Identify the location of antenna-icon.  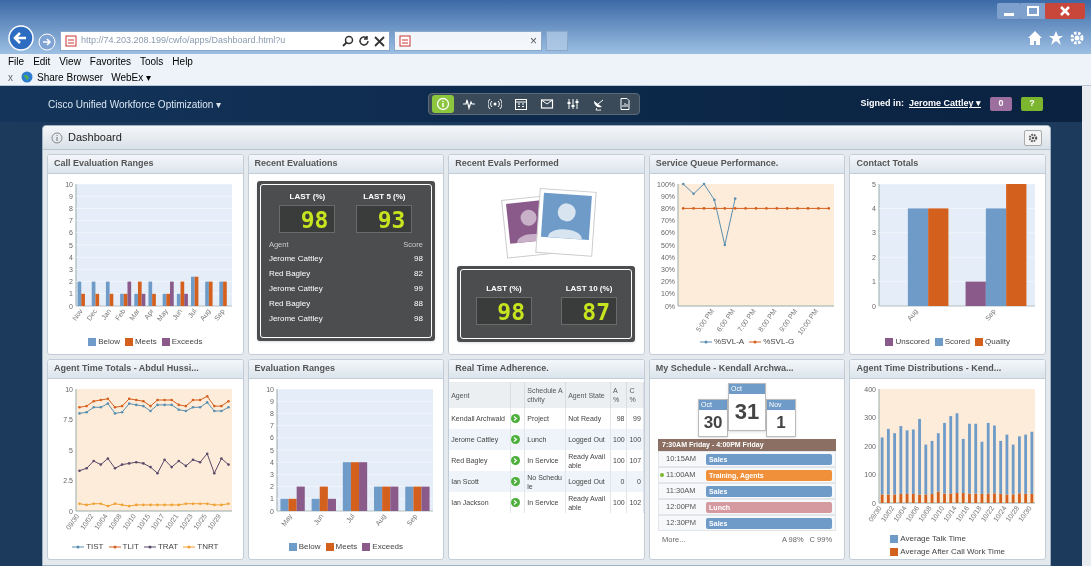
(495, 104).